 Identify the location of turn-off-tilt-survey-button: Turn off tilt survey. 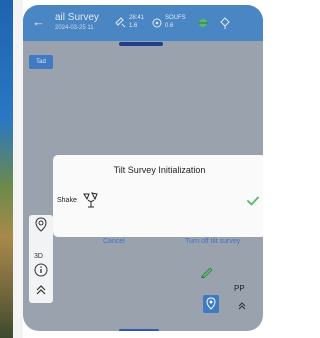
(212, 241).